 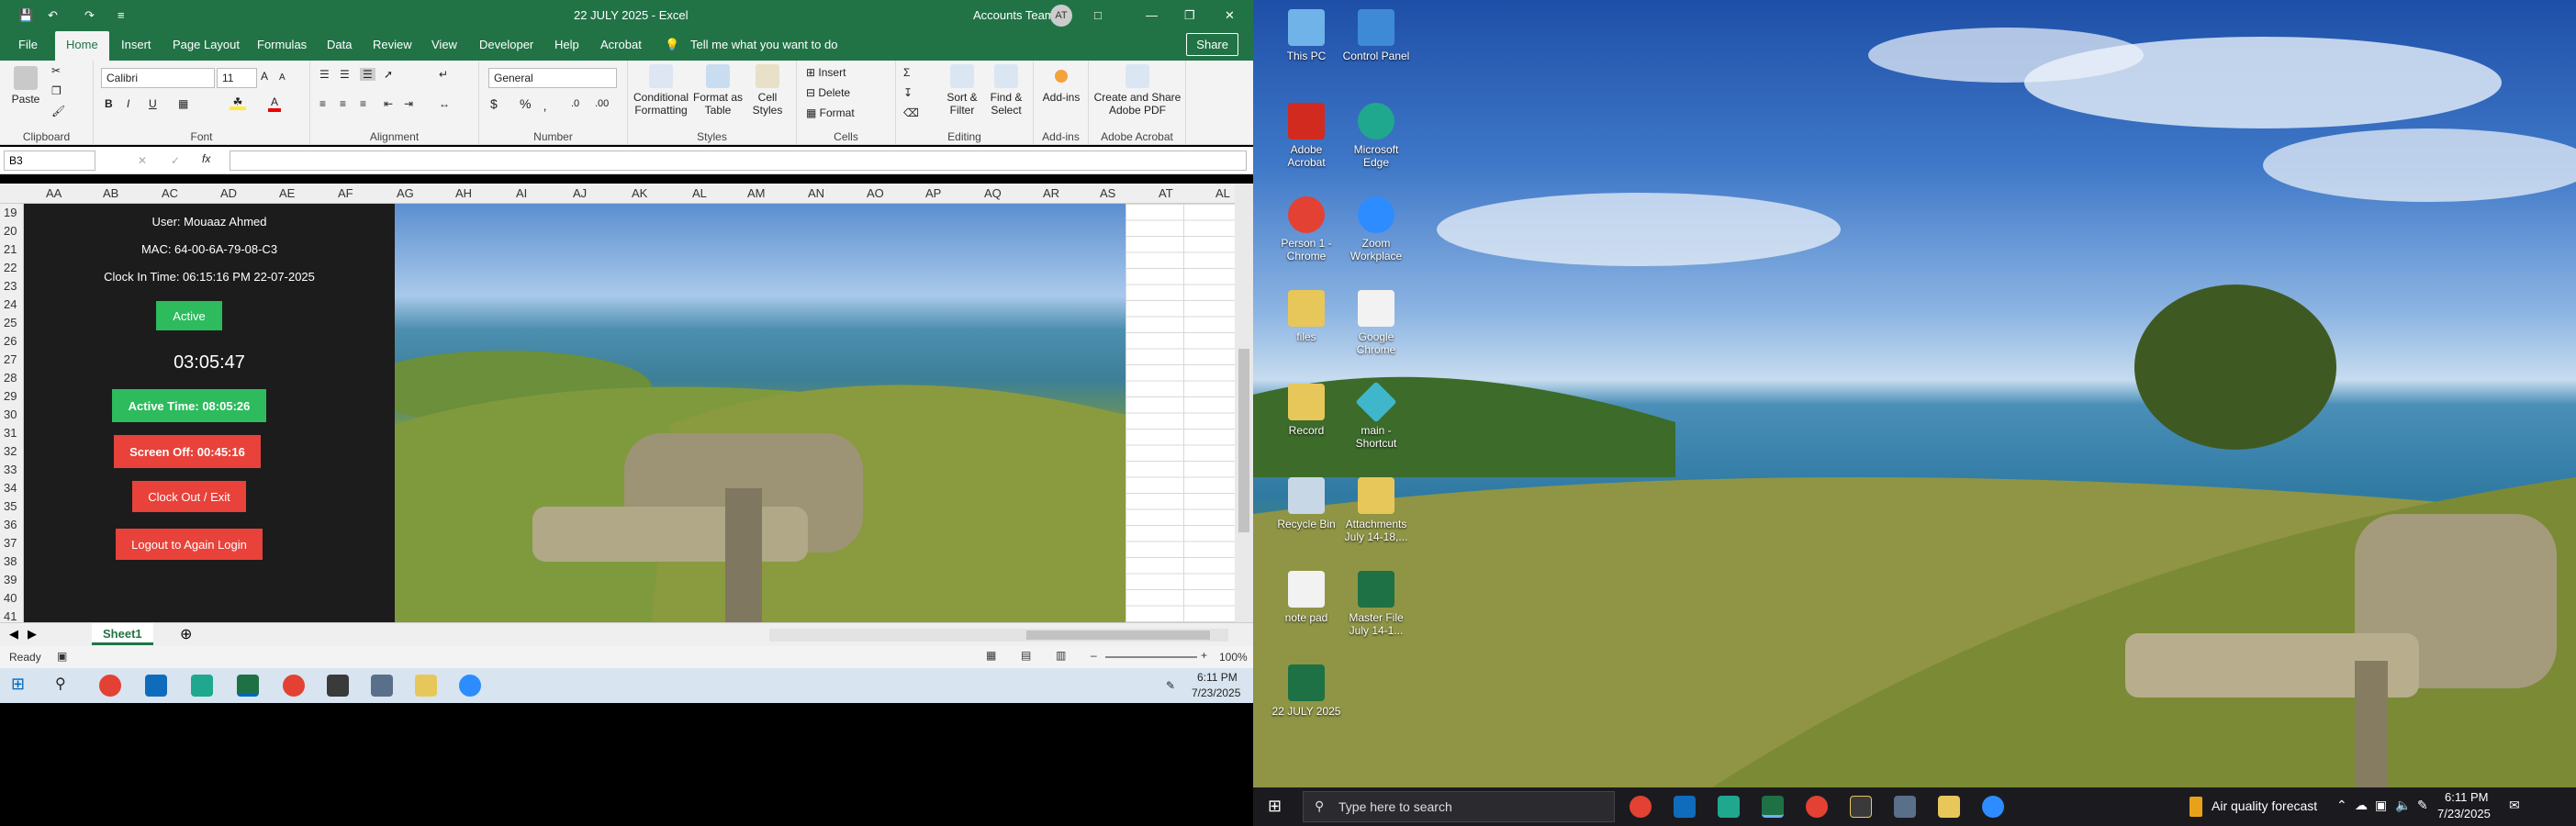 What do you see at coordinates (32, 635) in the screenshot?
I see `next-sheet-icon: ▶` at bounding box center [32, 635].